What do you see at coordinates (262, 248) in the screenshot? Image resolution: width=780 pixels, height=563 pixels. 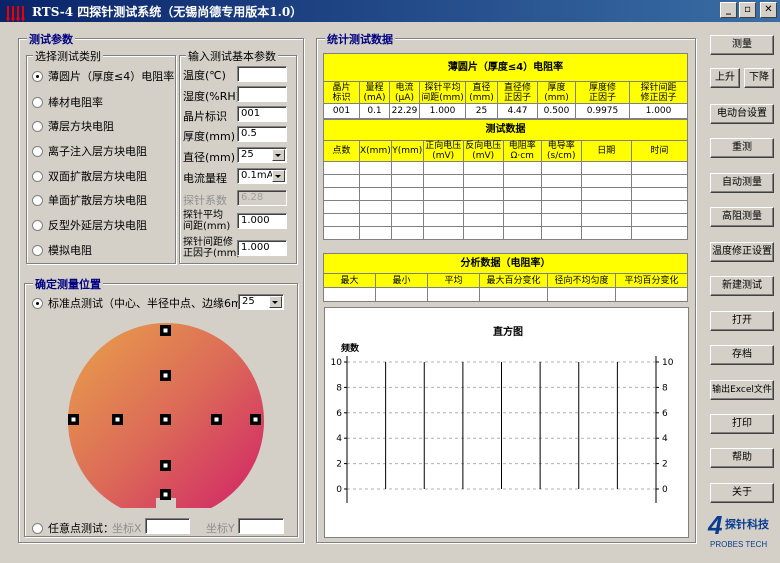 I see `spacing-corr-input: 1.000` at bounding box center [262, 248].